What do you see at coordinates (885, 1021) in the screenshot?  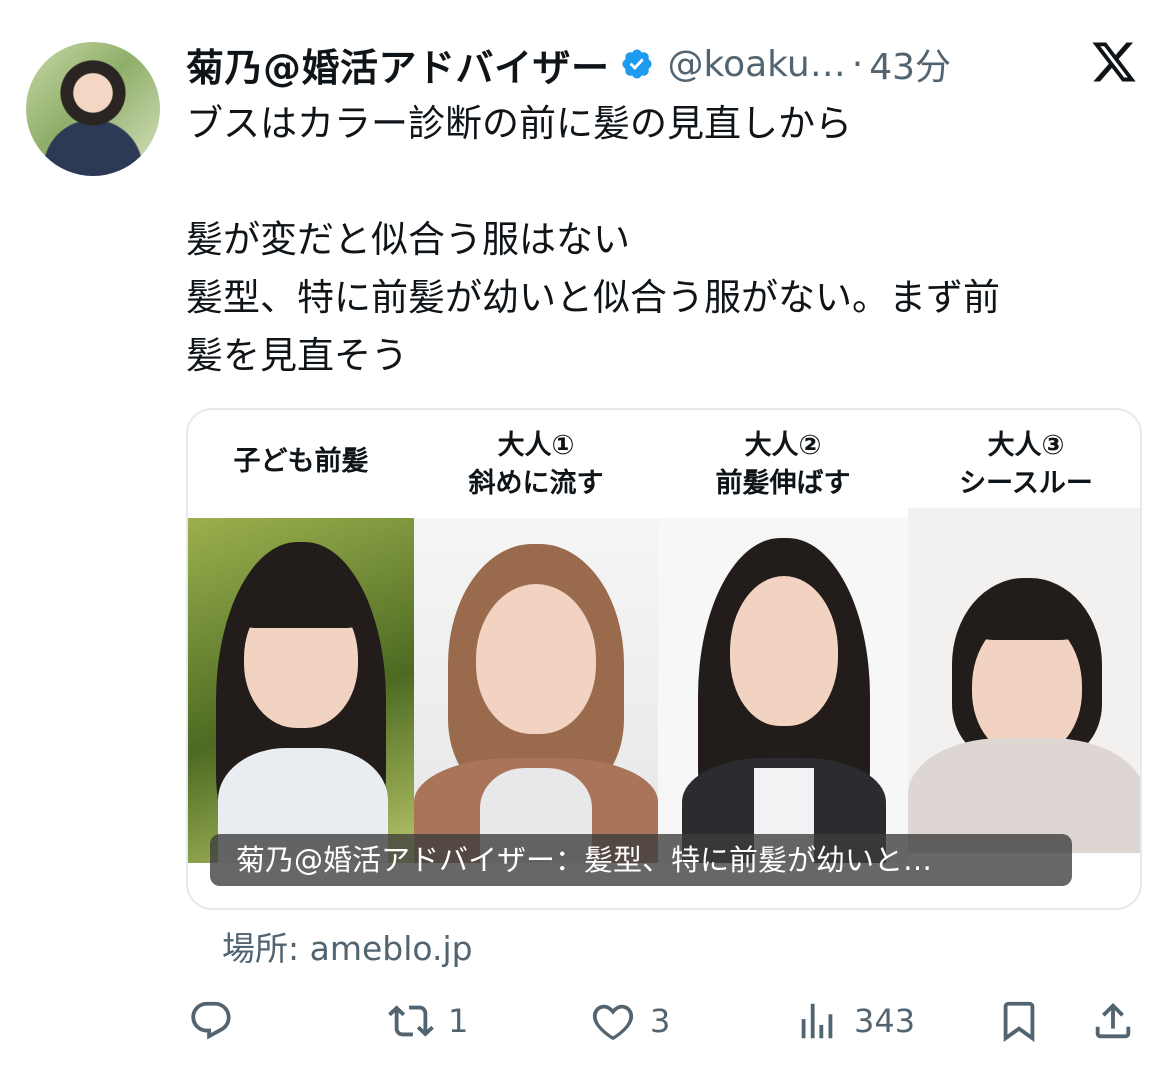 I see `views-count: 343` at bounding box center [885, 1021].